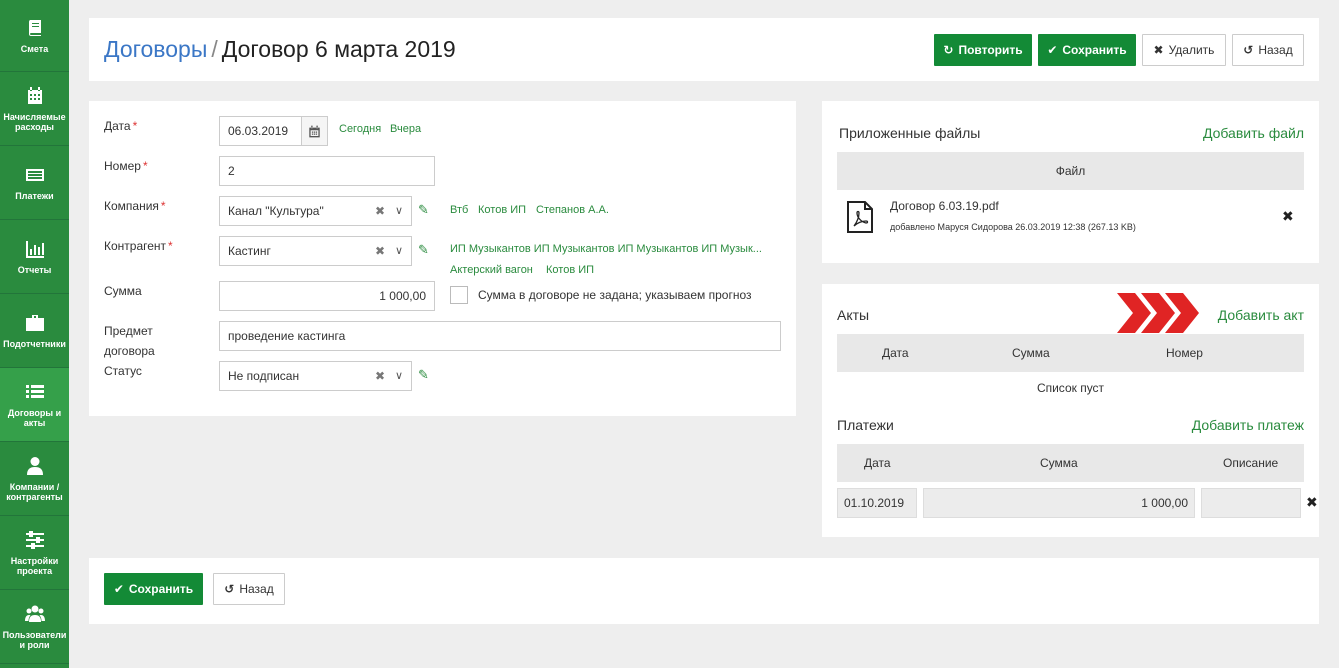 The height and width of the screenshot is (668, 1339). What do you see at coordinates (155, 49) in the screenshot?
I see `breadcrumb-contracts-link: Договоры` at bounding box center [155, 49].